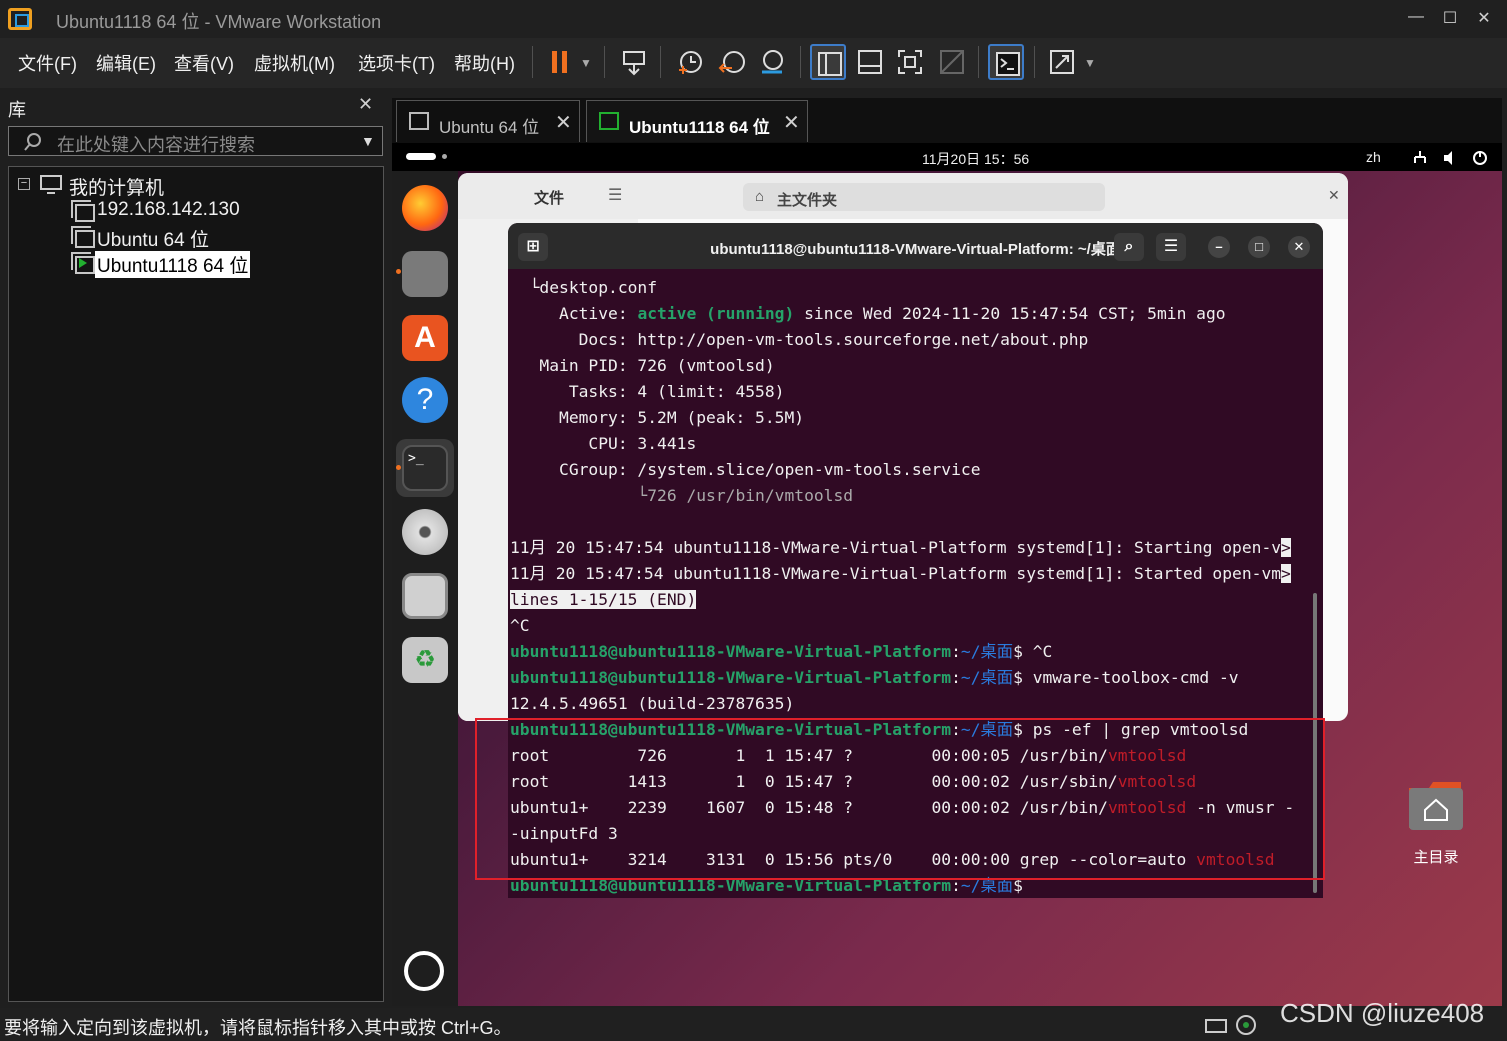  What do you see at coordinates (900, 799) in the screenshot?
I see `highlight-box` at bounding box center [900, 799].